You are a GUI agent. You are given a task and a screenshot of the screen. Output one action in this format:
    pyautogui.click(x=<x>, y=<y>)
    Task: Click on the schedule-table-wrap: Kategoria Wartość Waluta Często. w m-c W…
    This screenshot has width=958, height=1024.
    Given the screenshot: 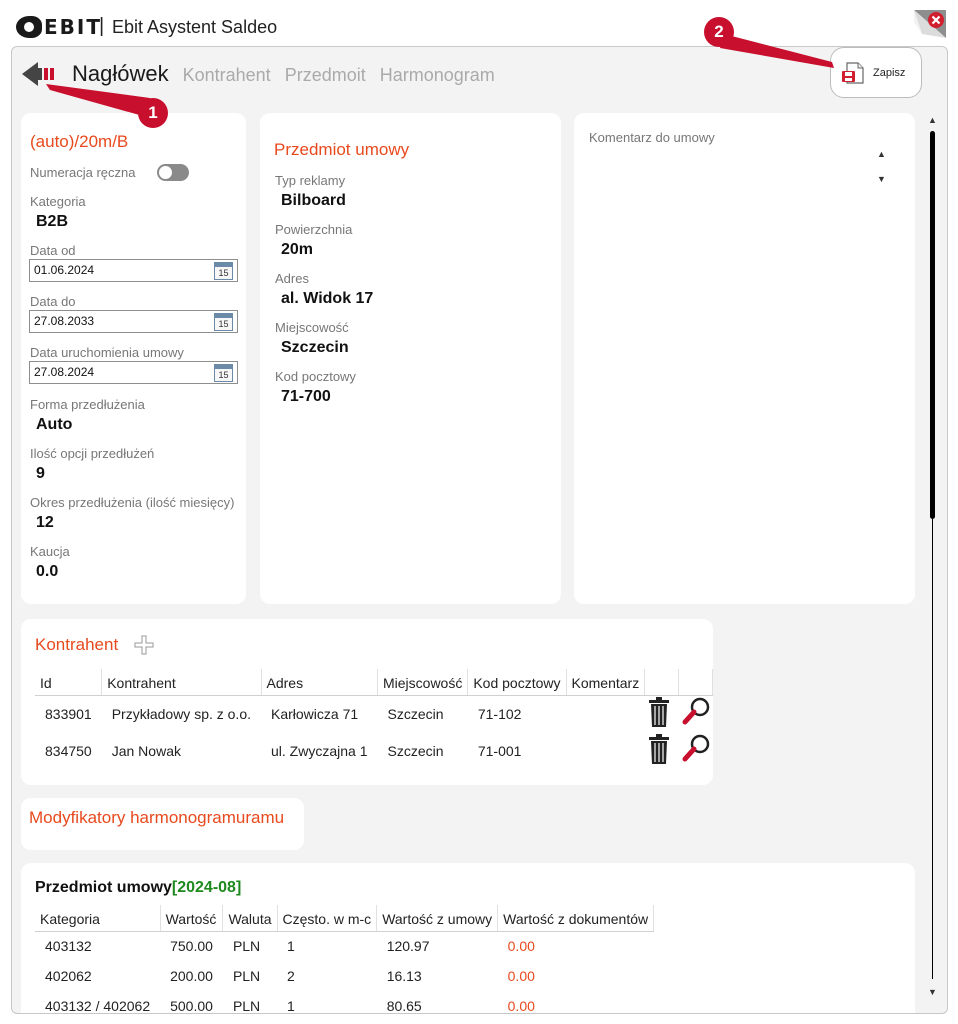 What is the action you would take?
    pyautogui.click(x=345, y=959)
    